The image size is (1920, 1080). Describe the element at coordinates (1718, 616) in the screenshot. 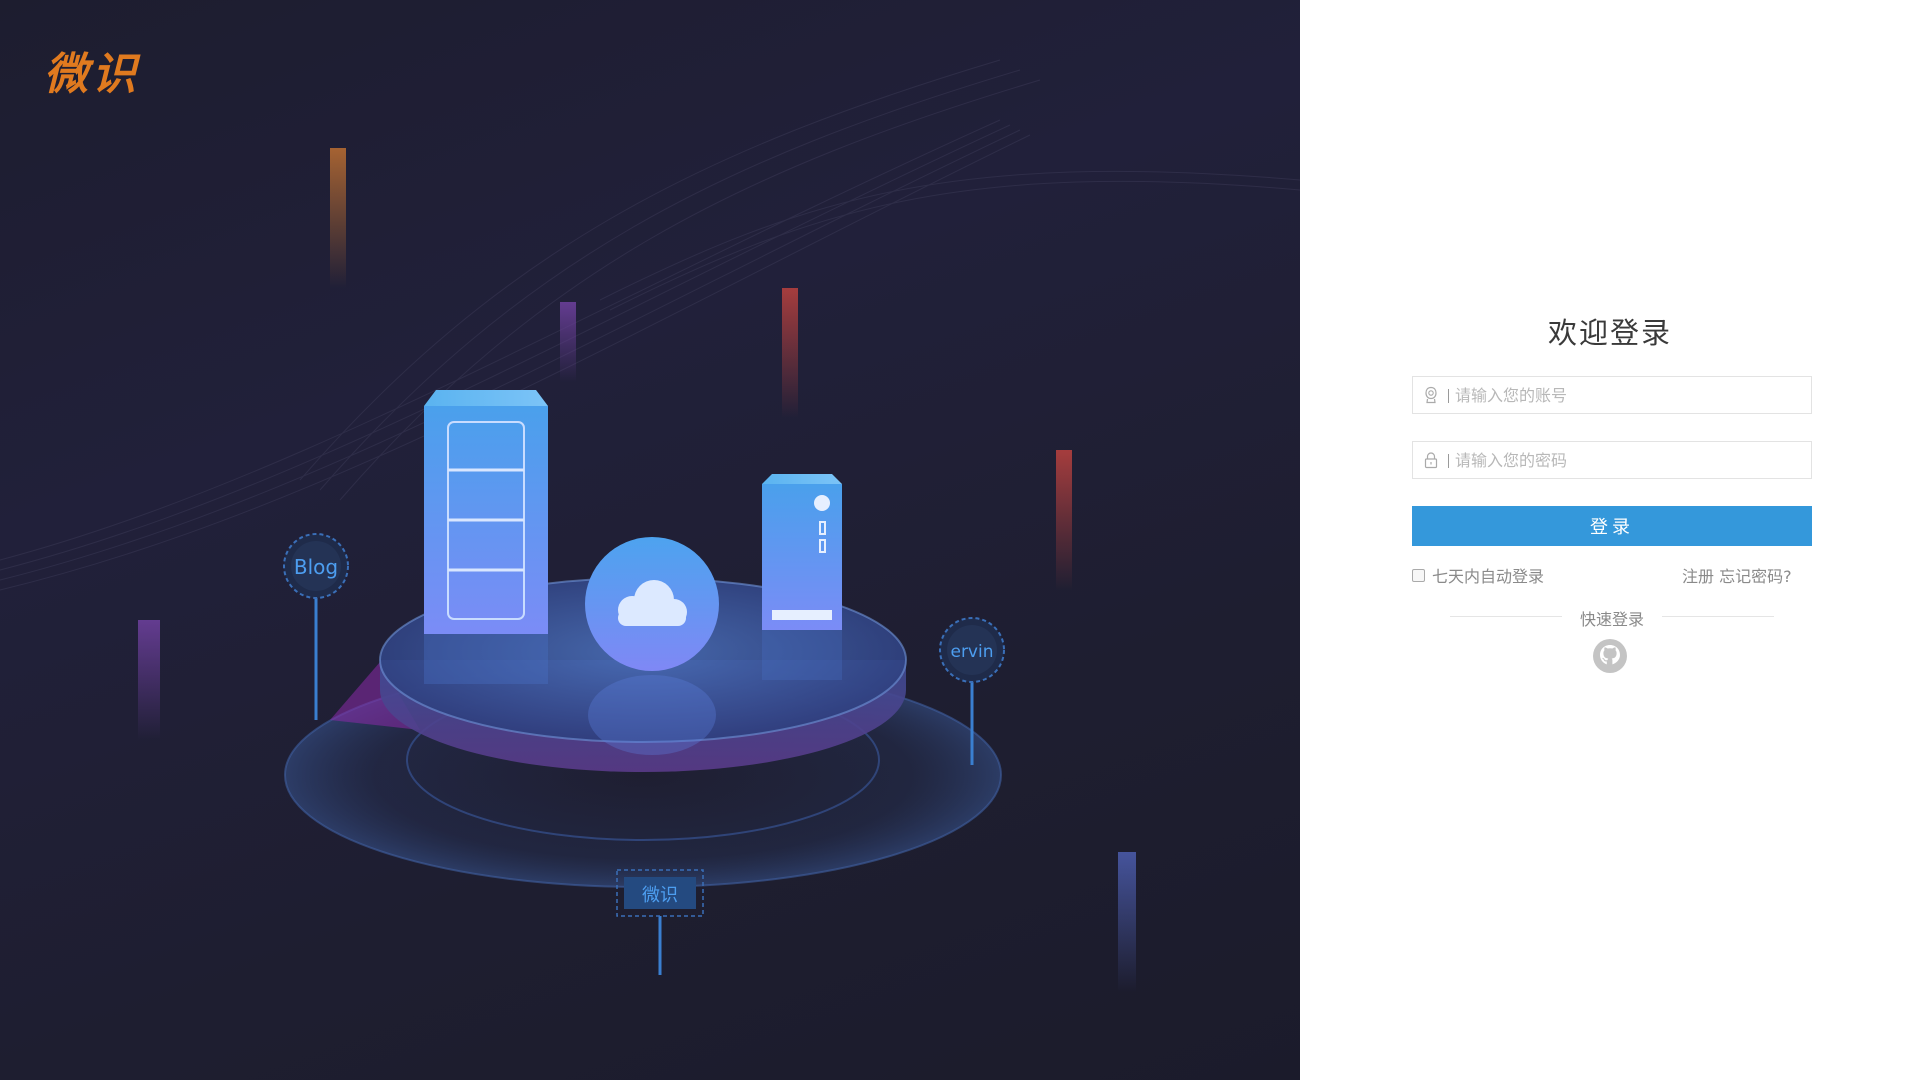

I see `quick-login-divider-right` at that location.